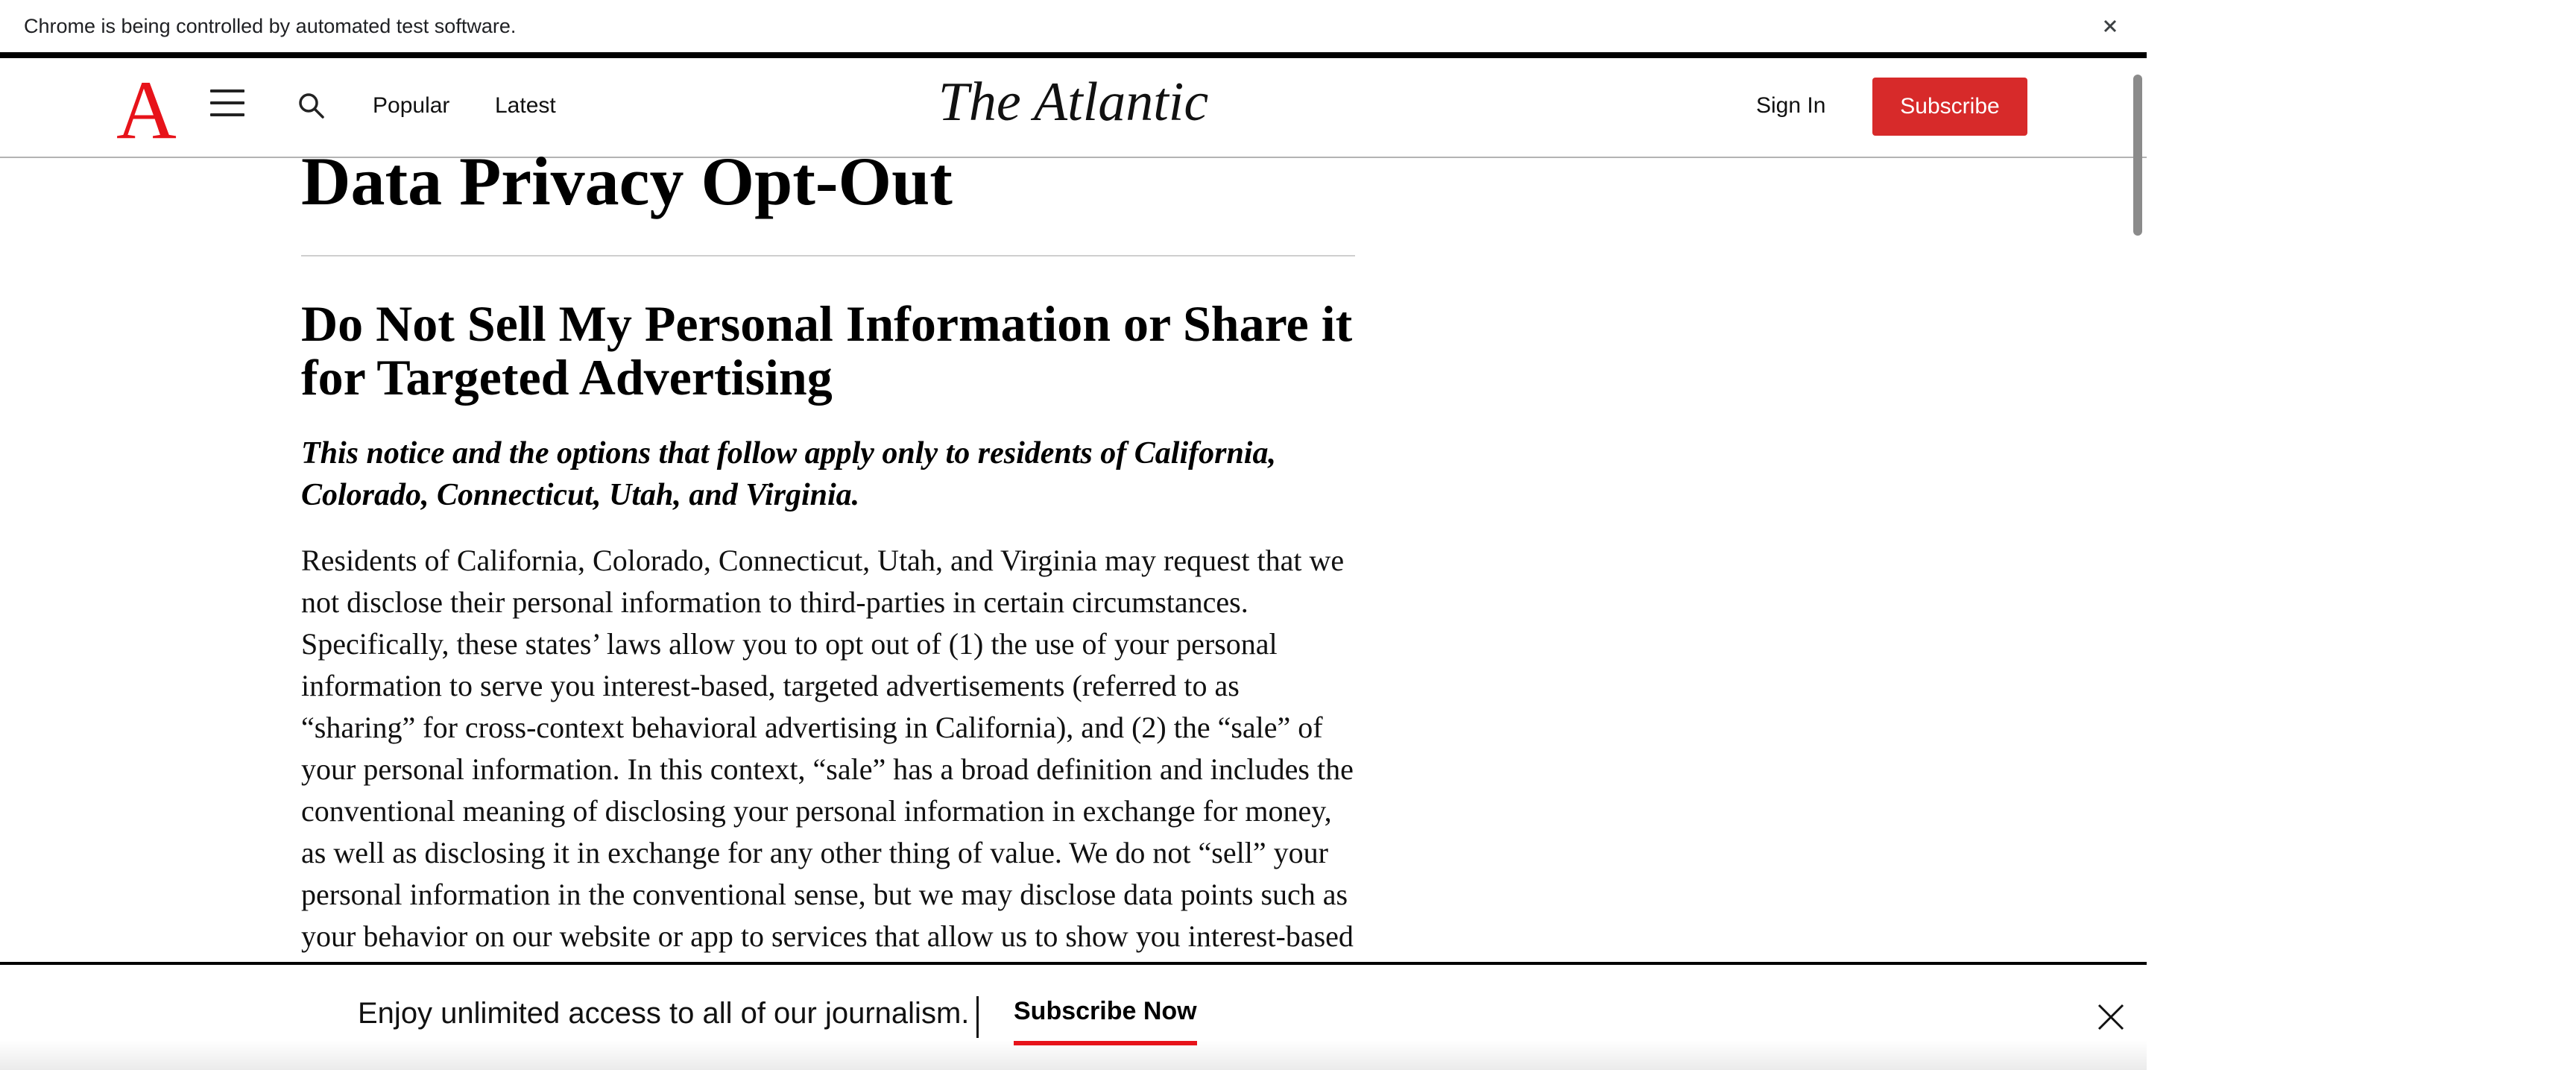 The width and height of the screenshot is (2576, 1070). I want to click on sign-in-link: Sign In, so click(1791, 106).